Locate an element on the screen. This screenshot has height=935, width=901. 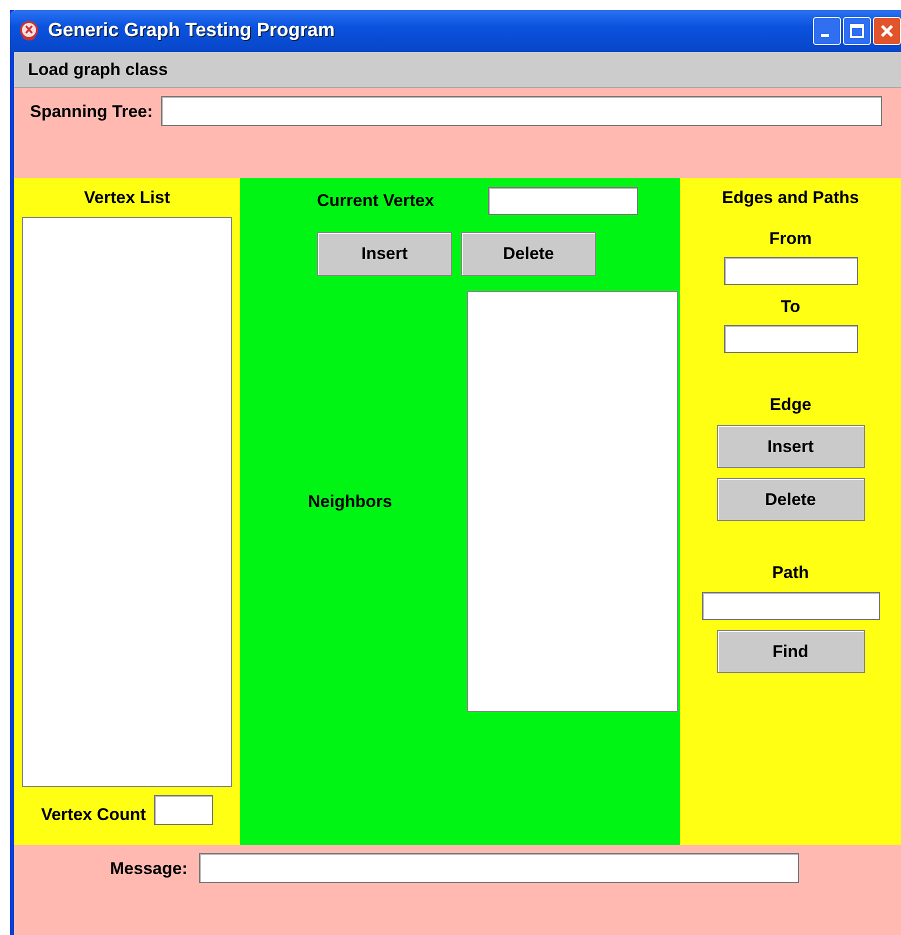
field-label: To is located at coordinates (790, 307).